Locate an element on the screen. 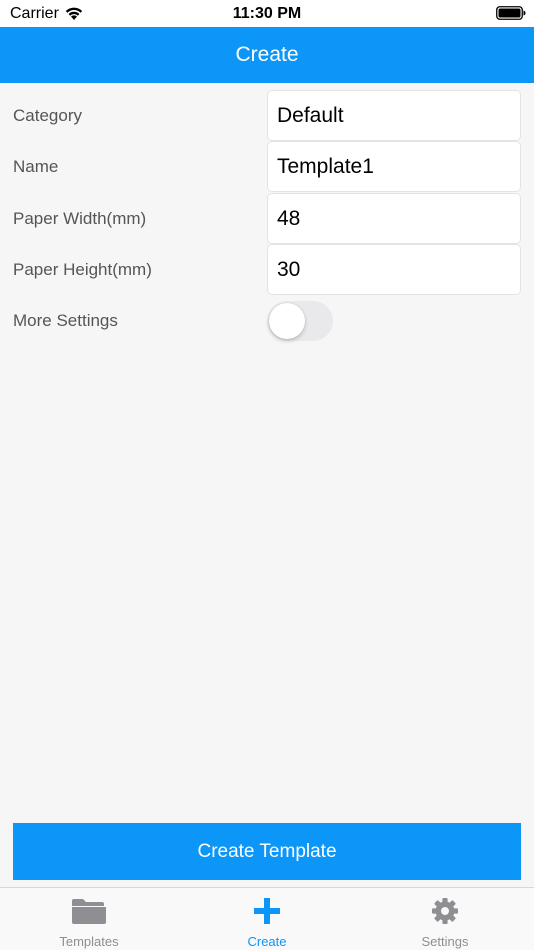  more-settings-toggle is located at coordinates (300, 321).